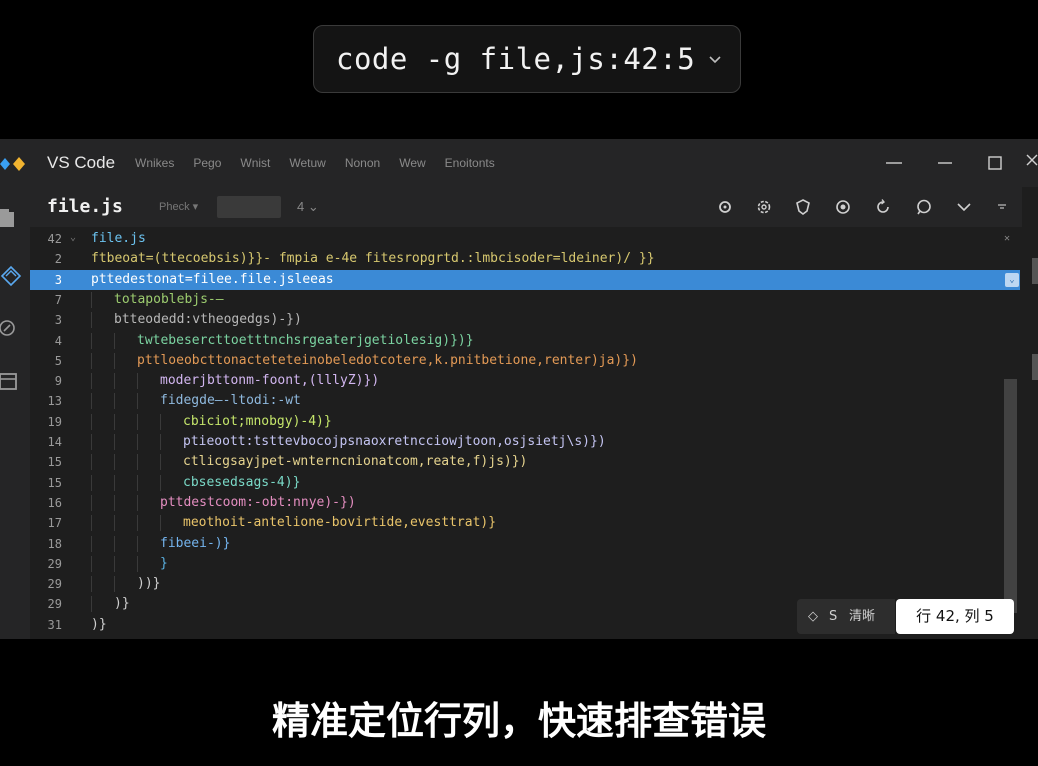 The width and height of the screenshot is (1038, 766). What do you see at coordinates (362, 163) in the screenshot?
I see `menu-item: Nonon` at bounding box center [362, 163].